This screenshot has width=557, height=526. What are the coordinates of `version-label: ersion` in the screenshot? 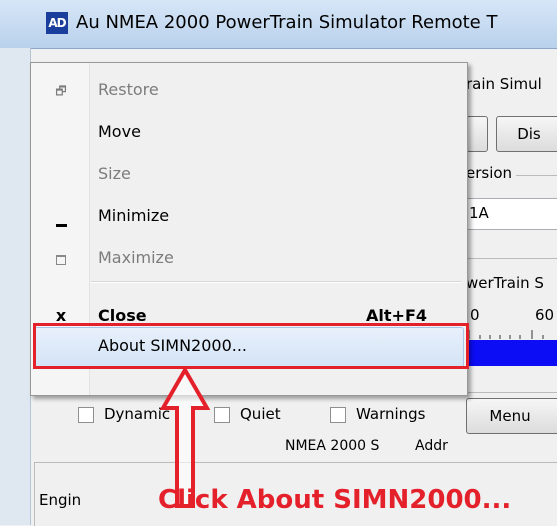 It's located at (489, 173).